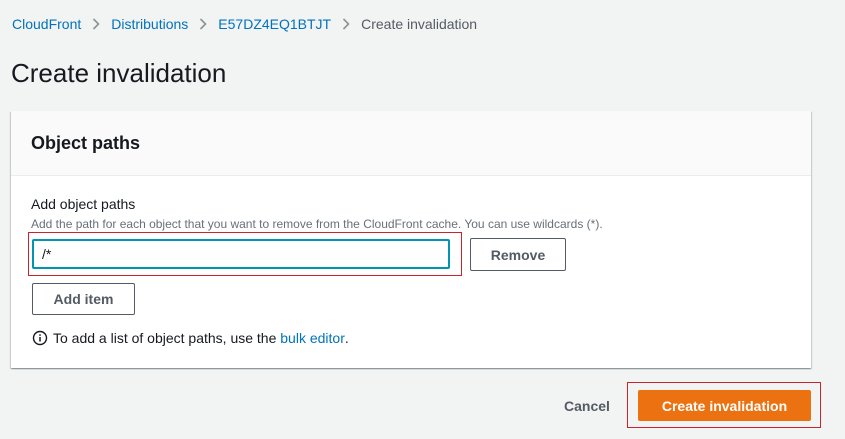 The width and height of the screenshot is (845, 439). What do you see at coordinates (312, 338) in the screenshot?
I see `bulk-editor-link: bulk editor` at bounding box center [312, 338].